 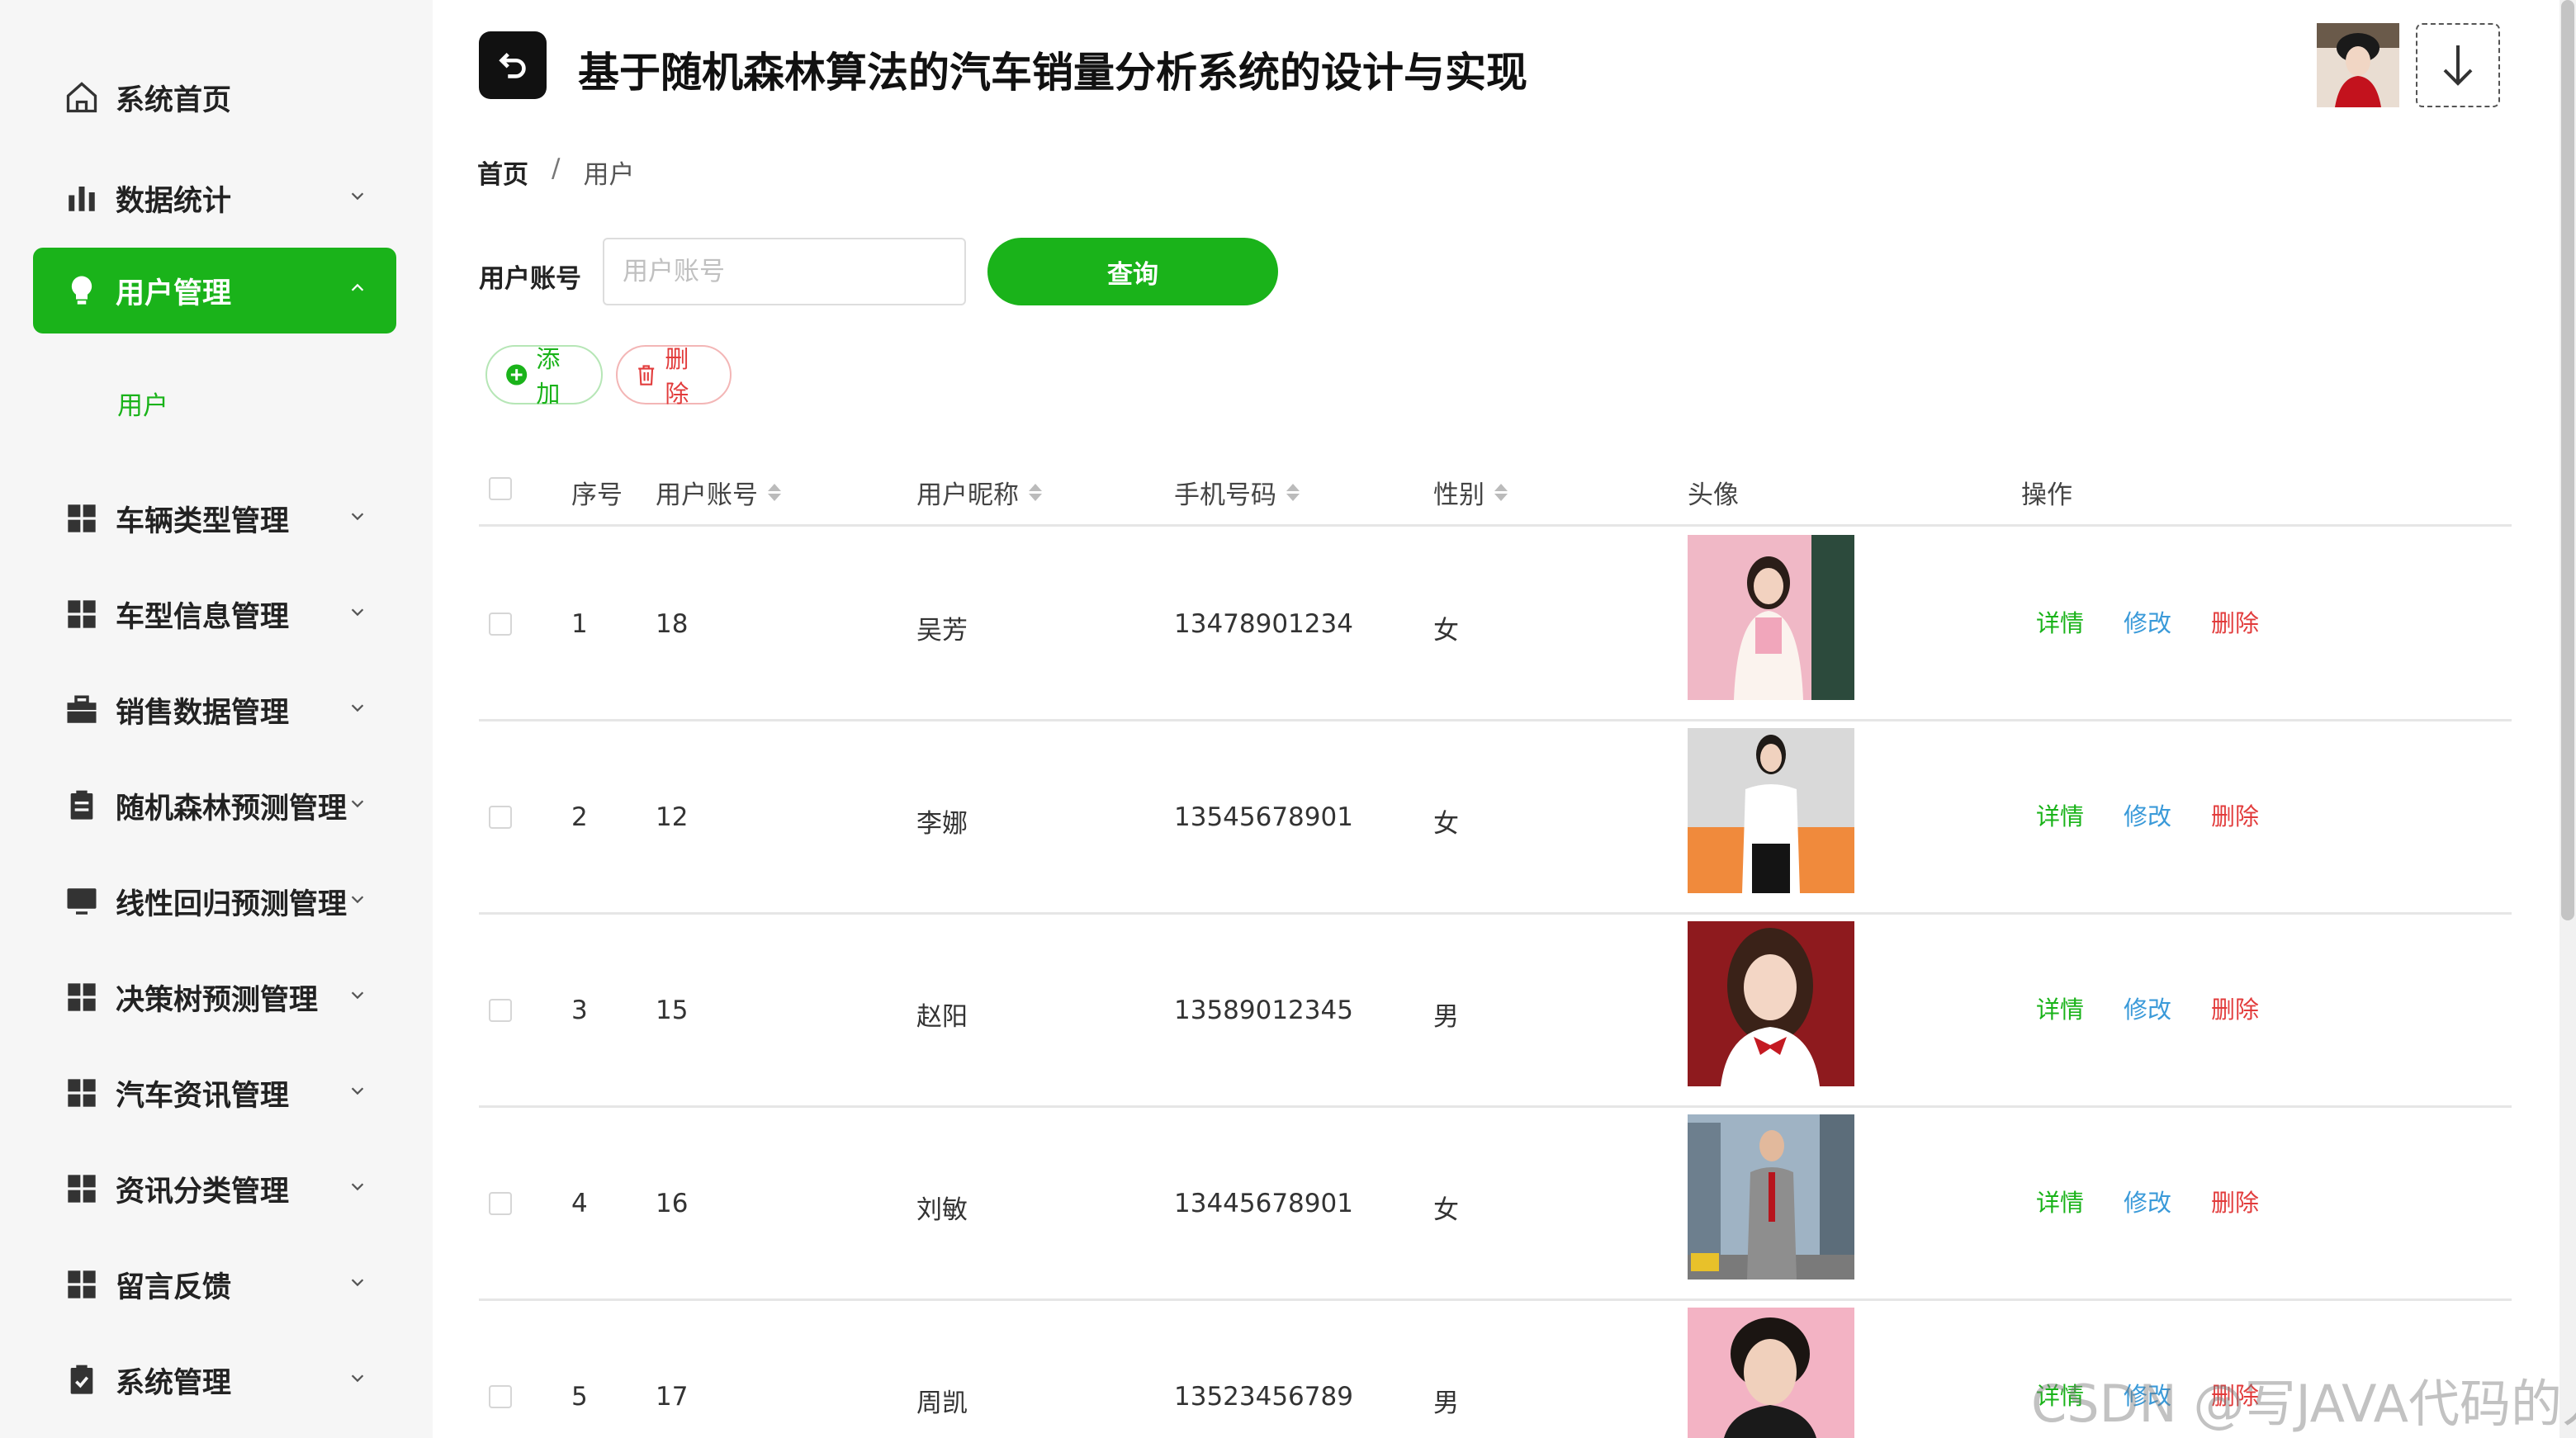 What do you see at coordinates (214, 1093) in the screenshot?
I see `sidebar-item-car-news: 汽车资讯管理` at bounding box center [214, 1093].